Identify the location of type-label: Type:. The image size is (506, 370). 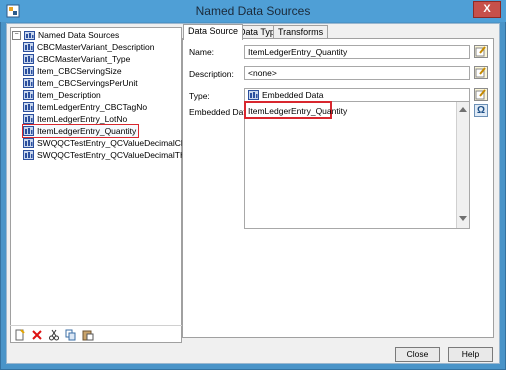
(199, 96).